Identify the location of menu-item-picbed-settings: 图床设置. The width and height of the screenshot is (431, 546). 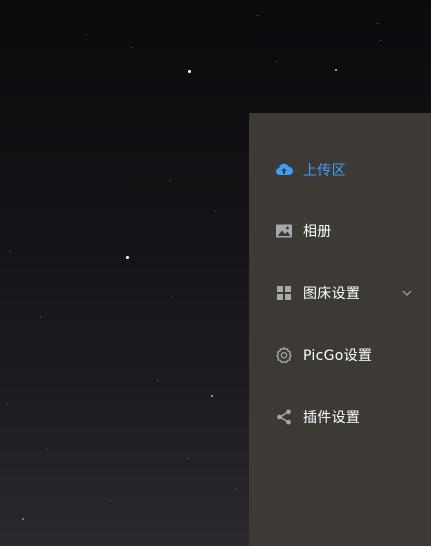
(340, 293).